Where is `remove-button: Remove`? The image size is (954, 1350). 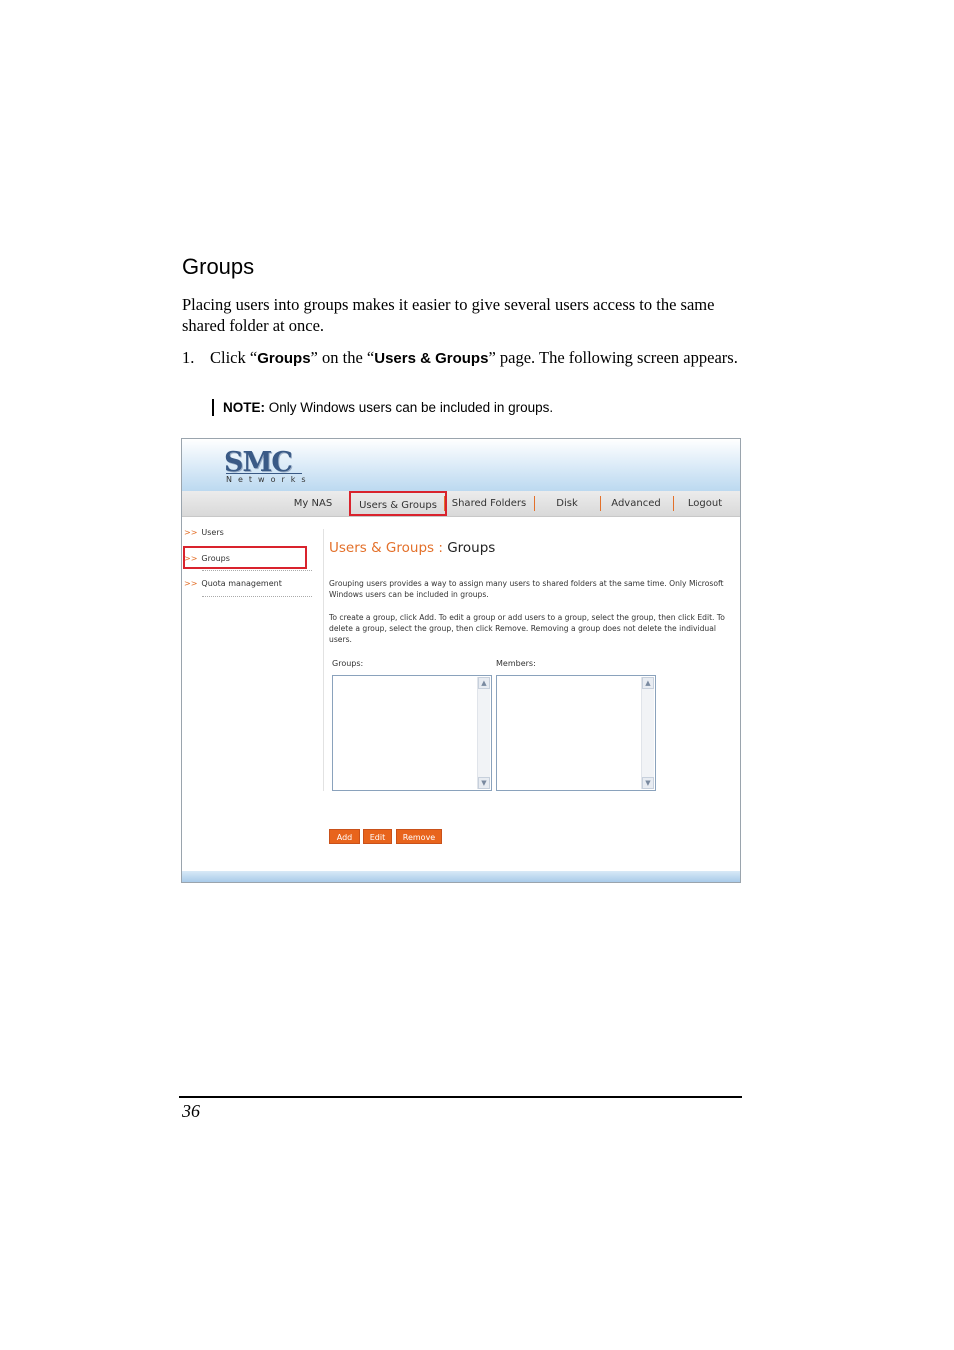
remove-button: Remove is located at coordinates (419, 836).